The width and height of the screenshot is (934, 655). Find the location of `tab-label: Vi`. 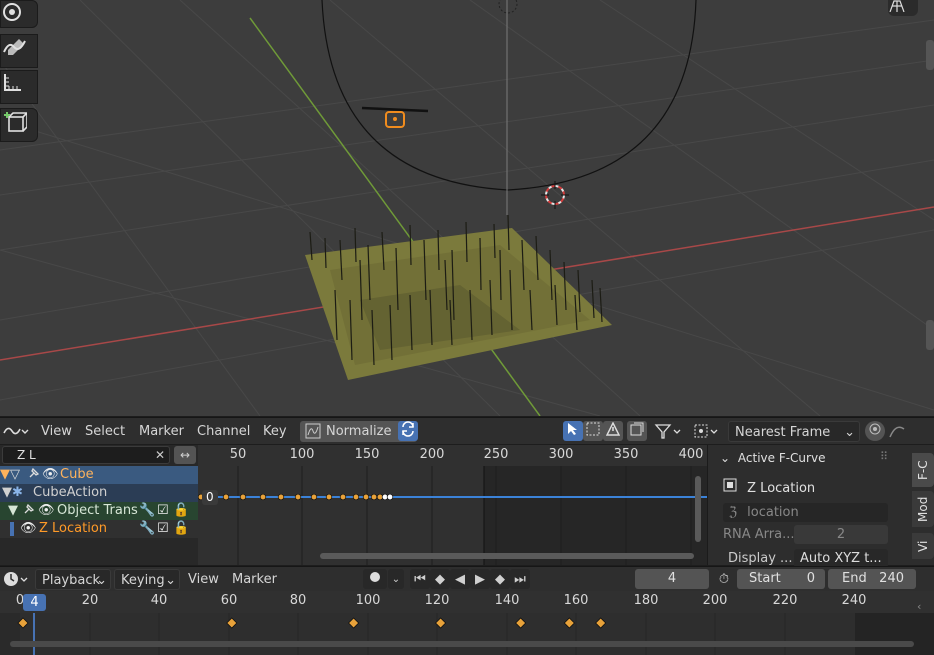

tab-label: Vi is located at coordinates (923, 546).